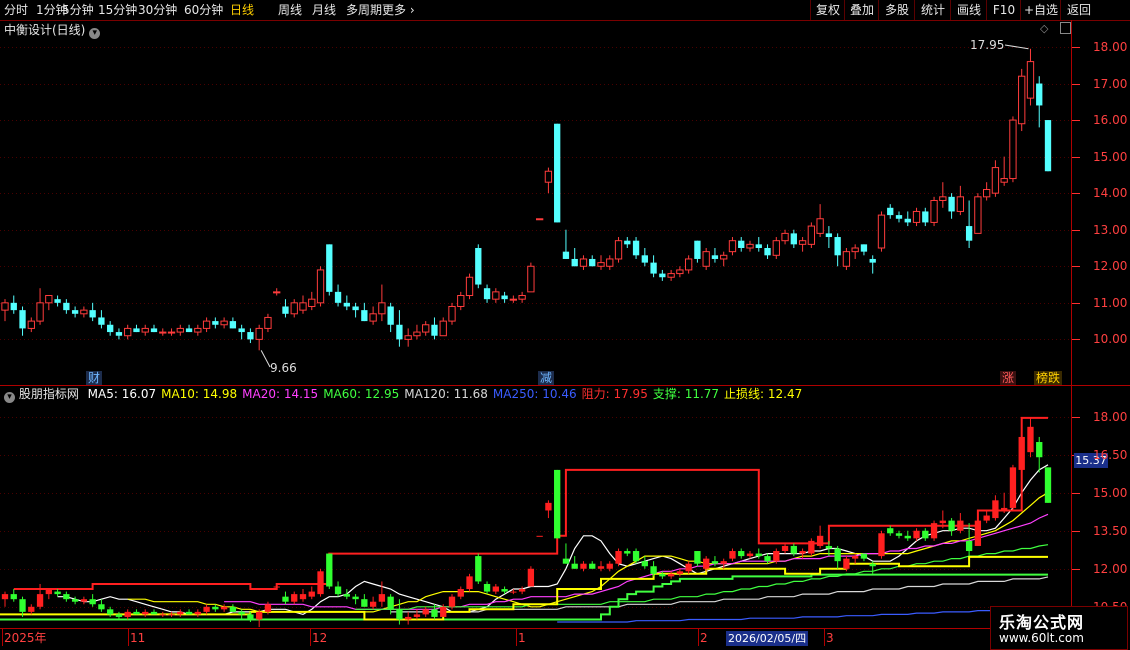 The height and width of the screenshot is (650, 1130). I want to click on legend-value: 12.47, so click(783, 394).